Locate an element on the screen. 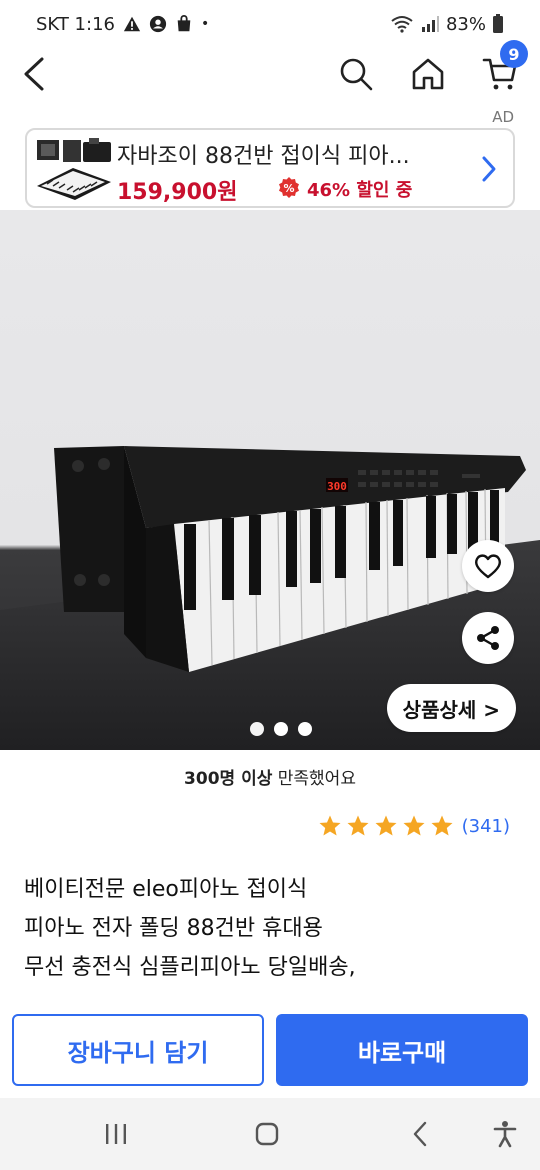 The image size is (540, 1170). back-button is located at coordinates (34, 74).